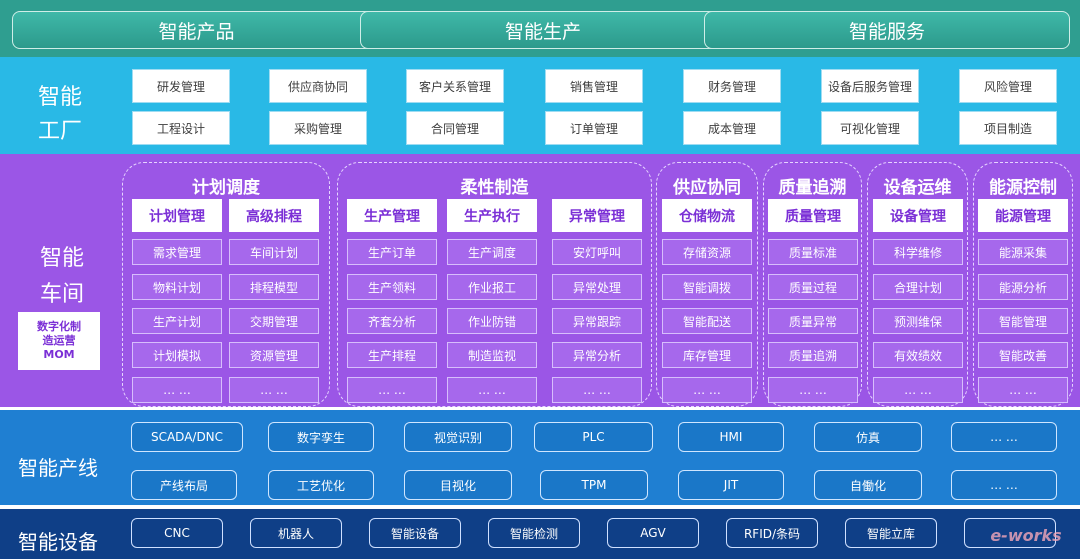  I want to click on group-cell: 质量过程, so click(813, 287).